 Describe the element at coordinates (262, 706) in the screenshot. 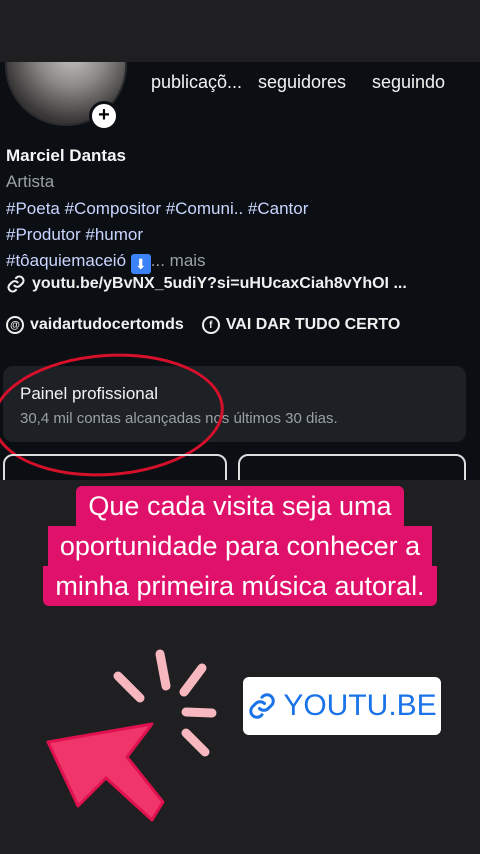

I see `link-chain-icon` at that location.